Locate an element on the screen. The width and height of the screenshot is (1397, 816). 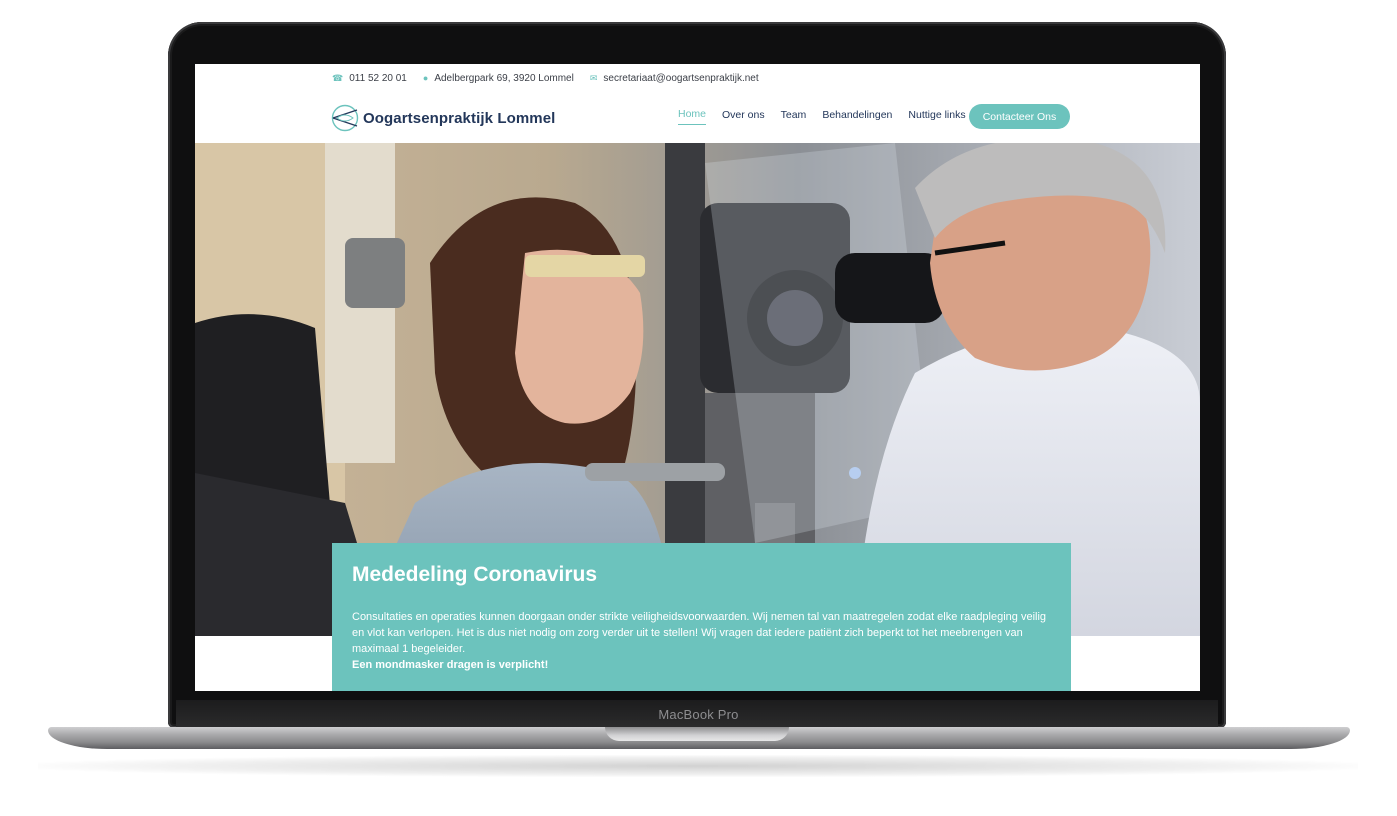
contact-address: ● Adelbergpark 69, 3920 Lommel is located at coordinates (498, 78).